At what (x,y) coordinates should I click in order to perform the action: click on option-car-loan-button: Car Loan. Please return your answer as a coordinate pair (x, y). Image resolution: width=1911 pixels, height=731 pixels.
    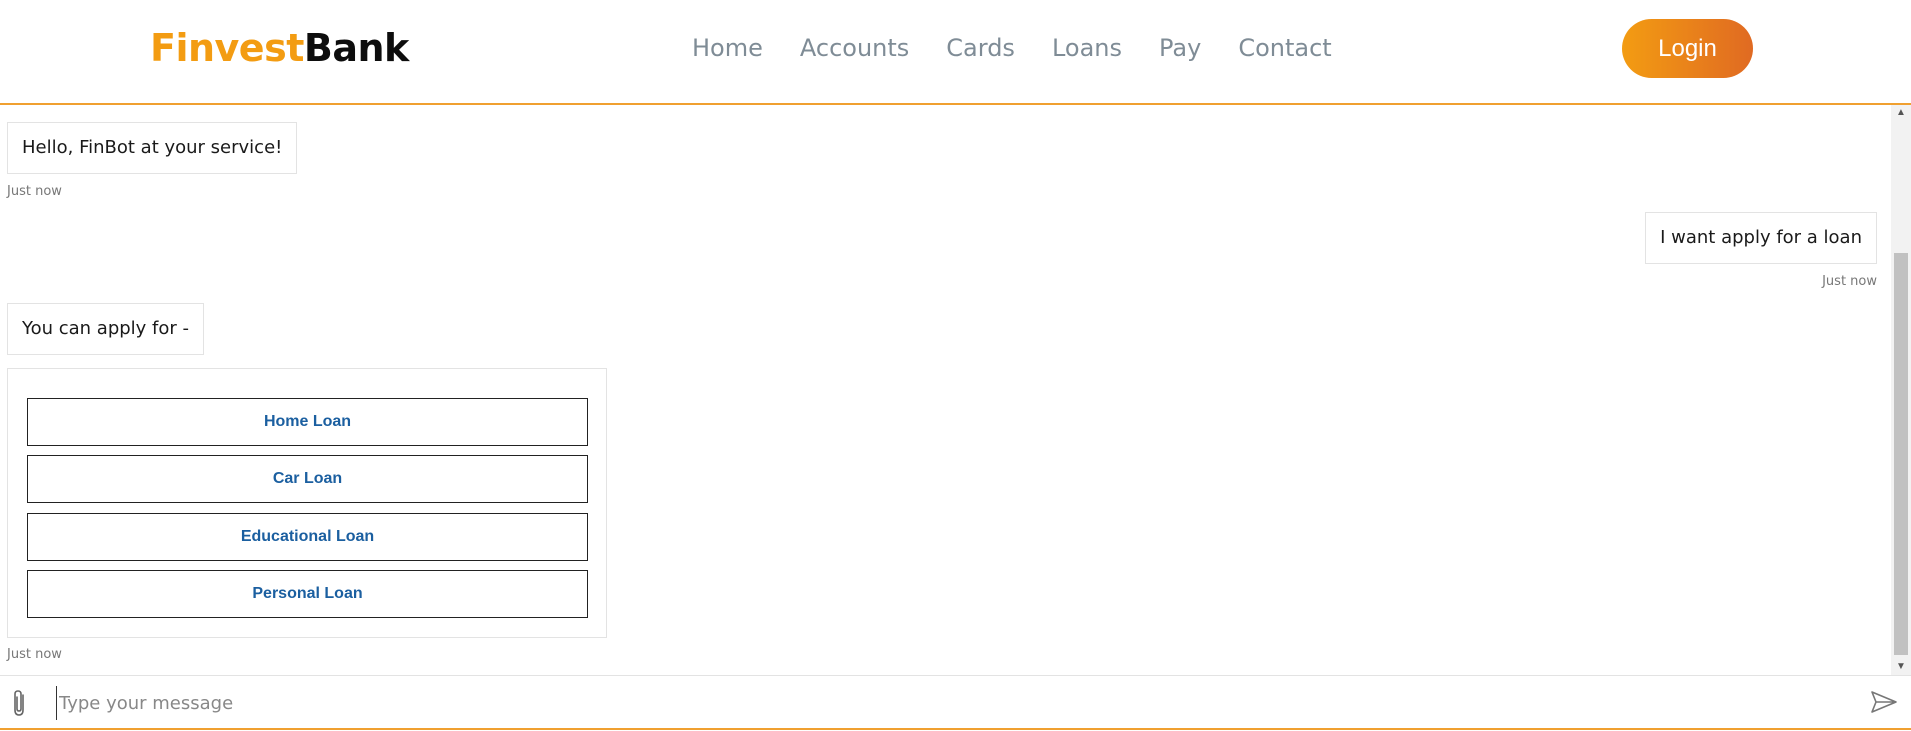
    Looking at the image, I should click on (307, 479).